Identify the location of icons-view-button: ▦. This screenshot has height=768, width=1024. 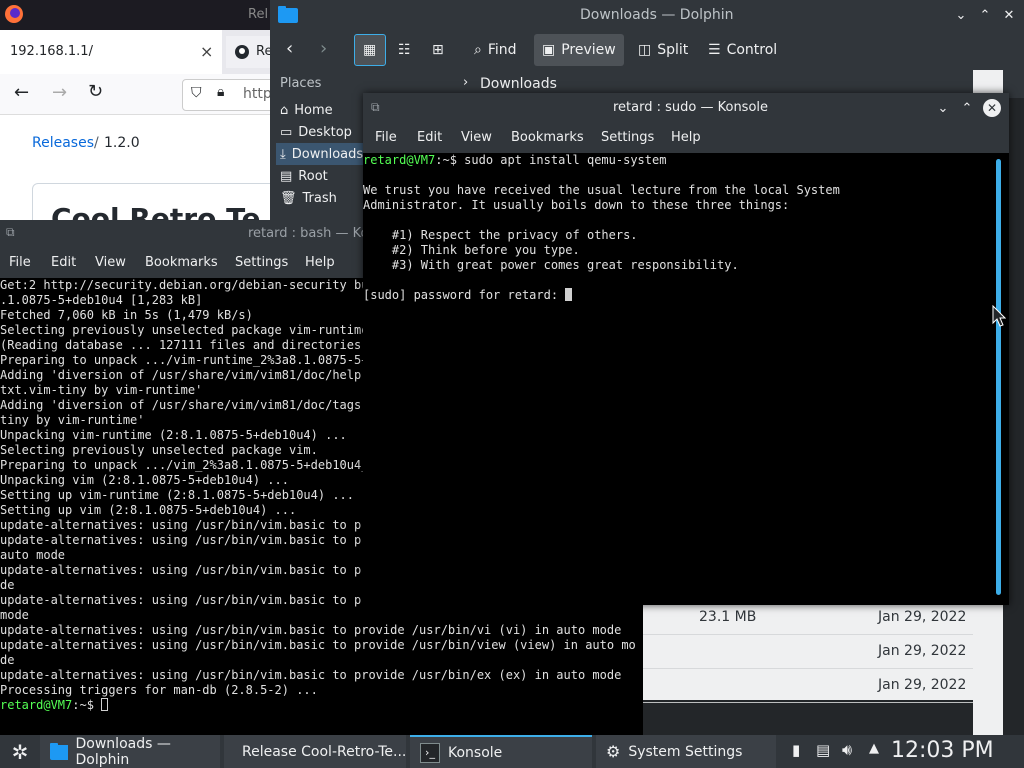
(370, 50).